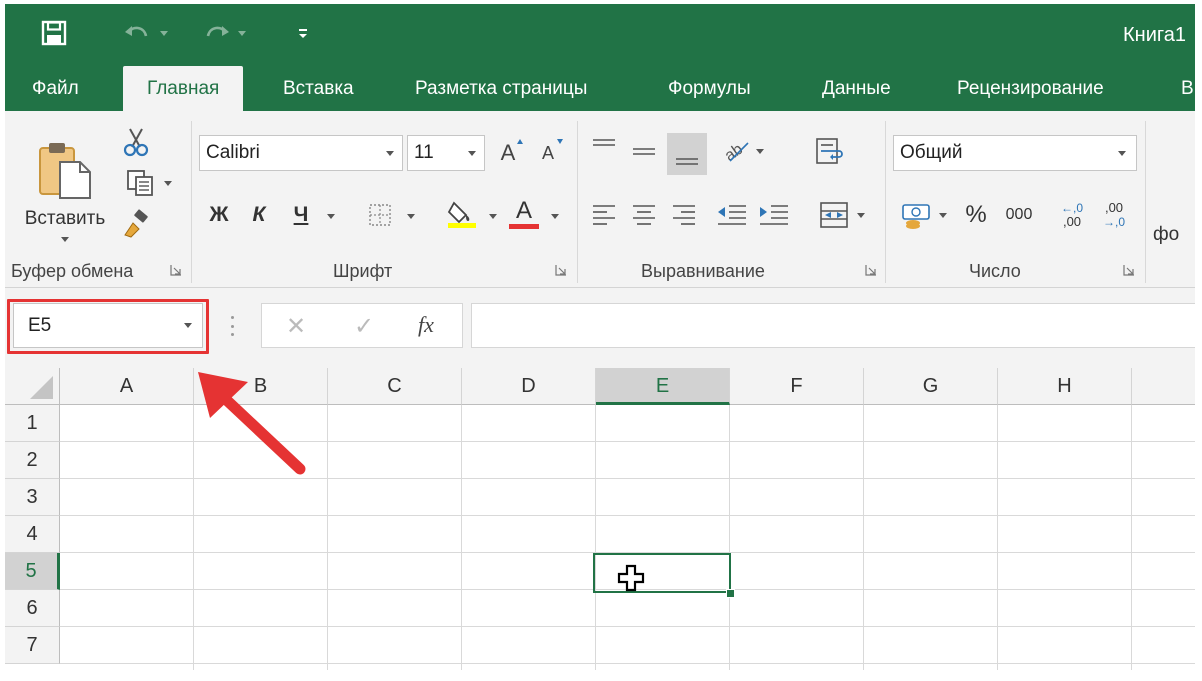  What do you see at coordinates (301, 153) in the screenshot?
I see `font-name-combo: Calibri` at bounding box center [301, 153].